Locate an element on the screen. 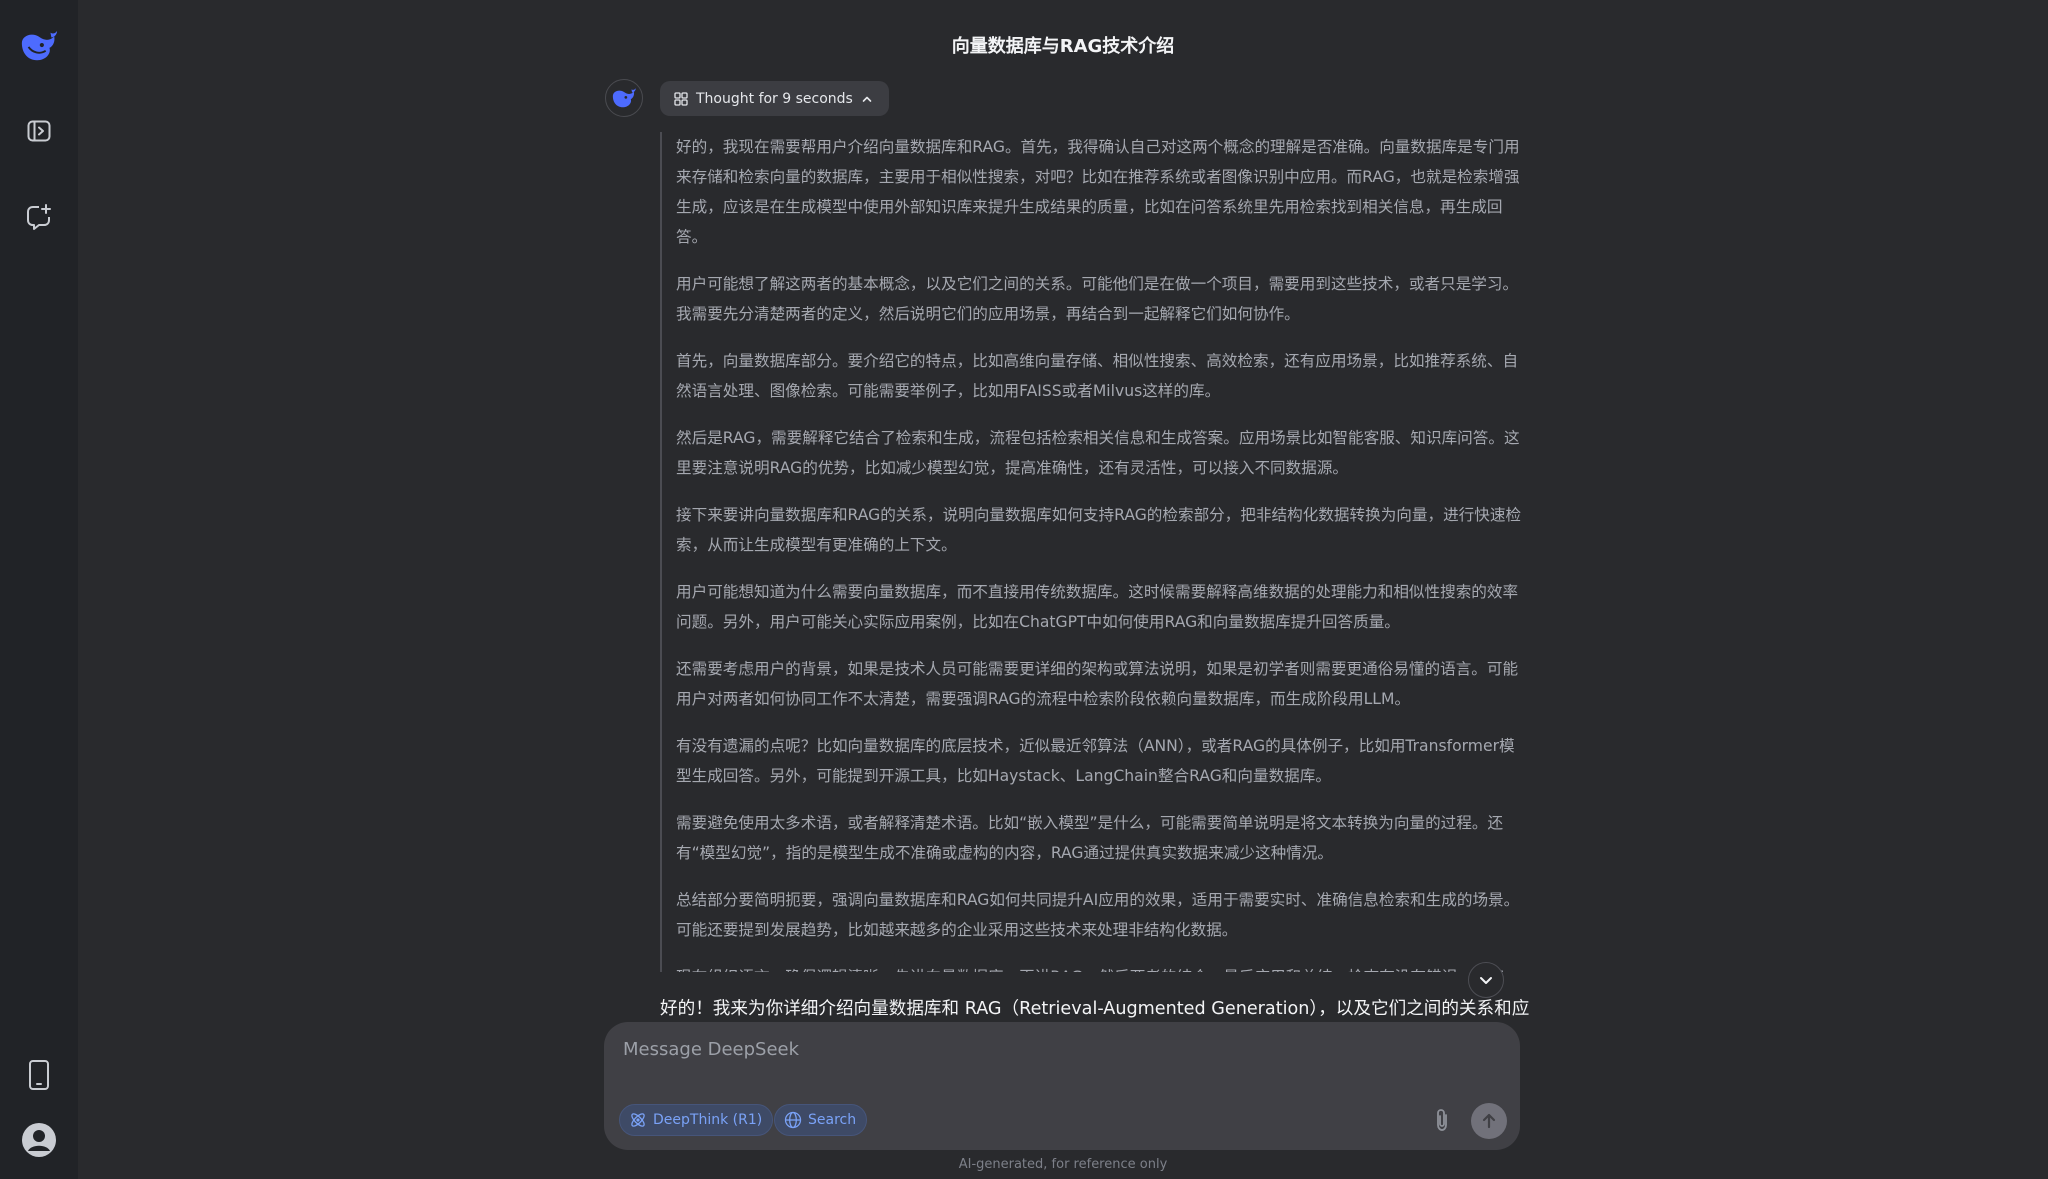 The width and height of the screenshot is (2048, 1179). thought-toggle-button: Thought for 9 seconds is located at coordinates (774, 98).